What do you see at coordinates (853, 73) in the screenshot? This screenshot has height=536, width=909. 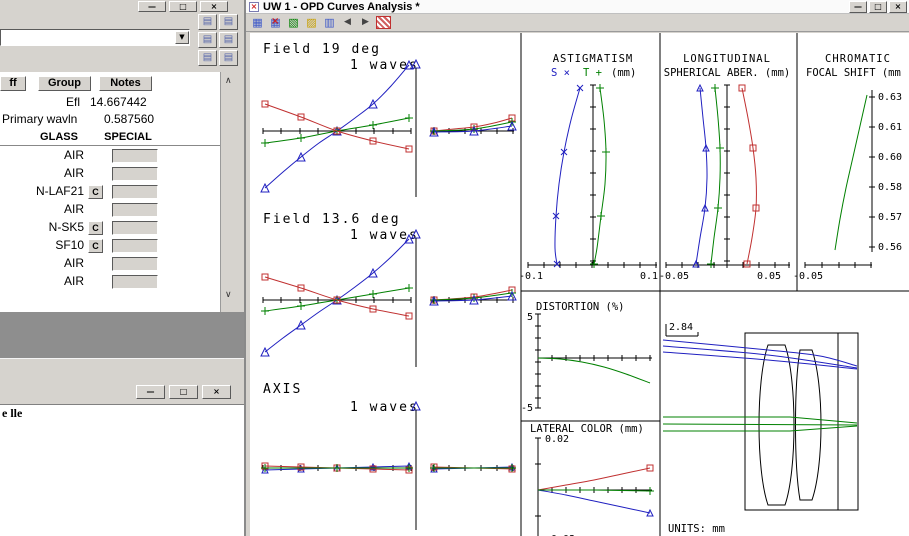 I see `chromatic-title-line2: FOCAL SHIFT (mm` at bounding box center [853, 73].